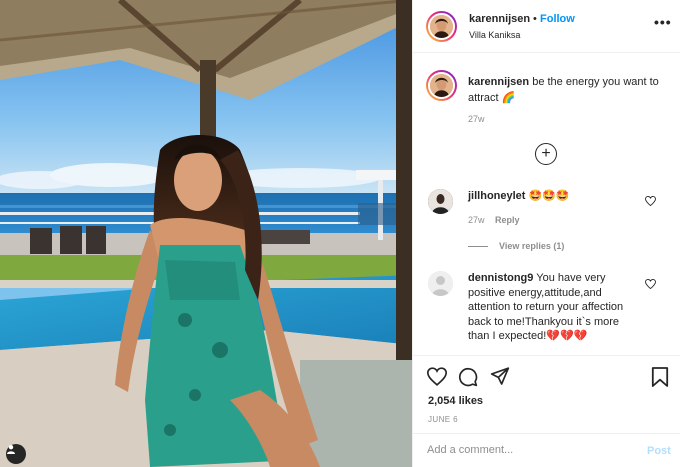  What do you see at coordinates (531, 246) in the screenshot?
I see `view-replies-button: View replies (1)` at bounding box center [531, 246].